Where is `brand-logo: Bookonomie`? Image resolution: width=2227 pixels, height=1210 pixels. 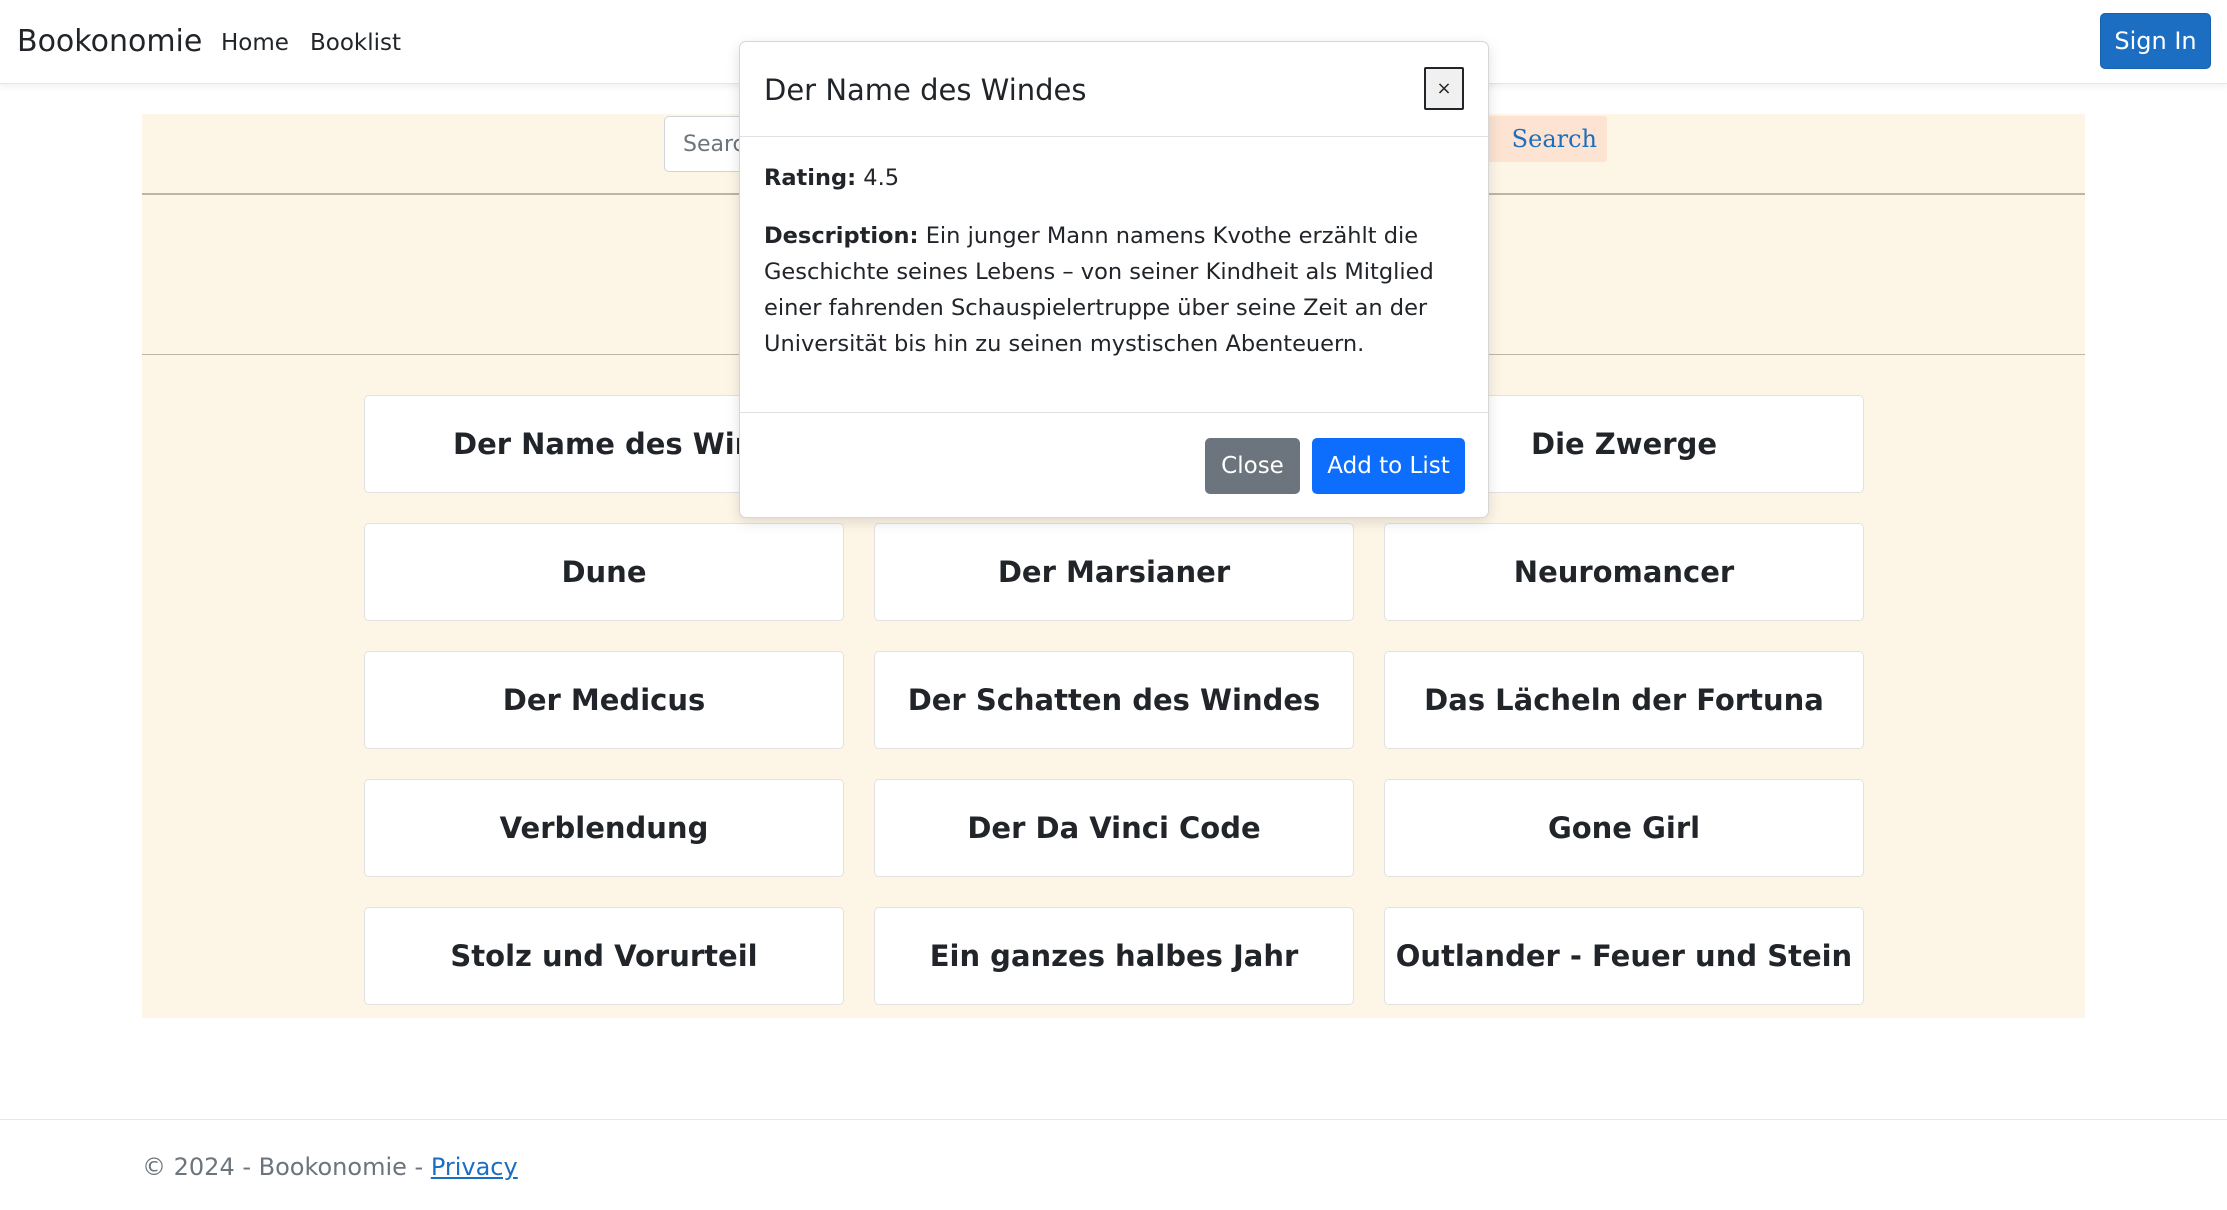
brand-logo: Bookonomie is located at coordinates (109, 42).